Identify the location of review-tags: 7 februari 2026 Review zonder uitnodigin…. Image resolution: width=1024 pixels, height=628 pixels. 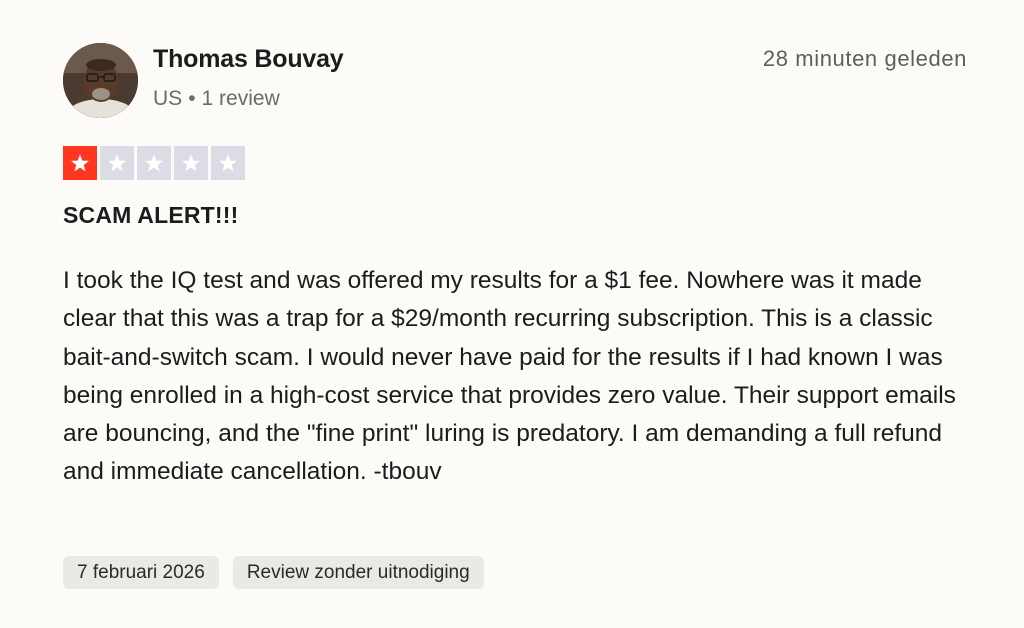
(273, 572).